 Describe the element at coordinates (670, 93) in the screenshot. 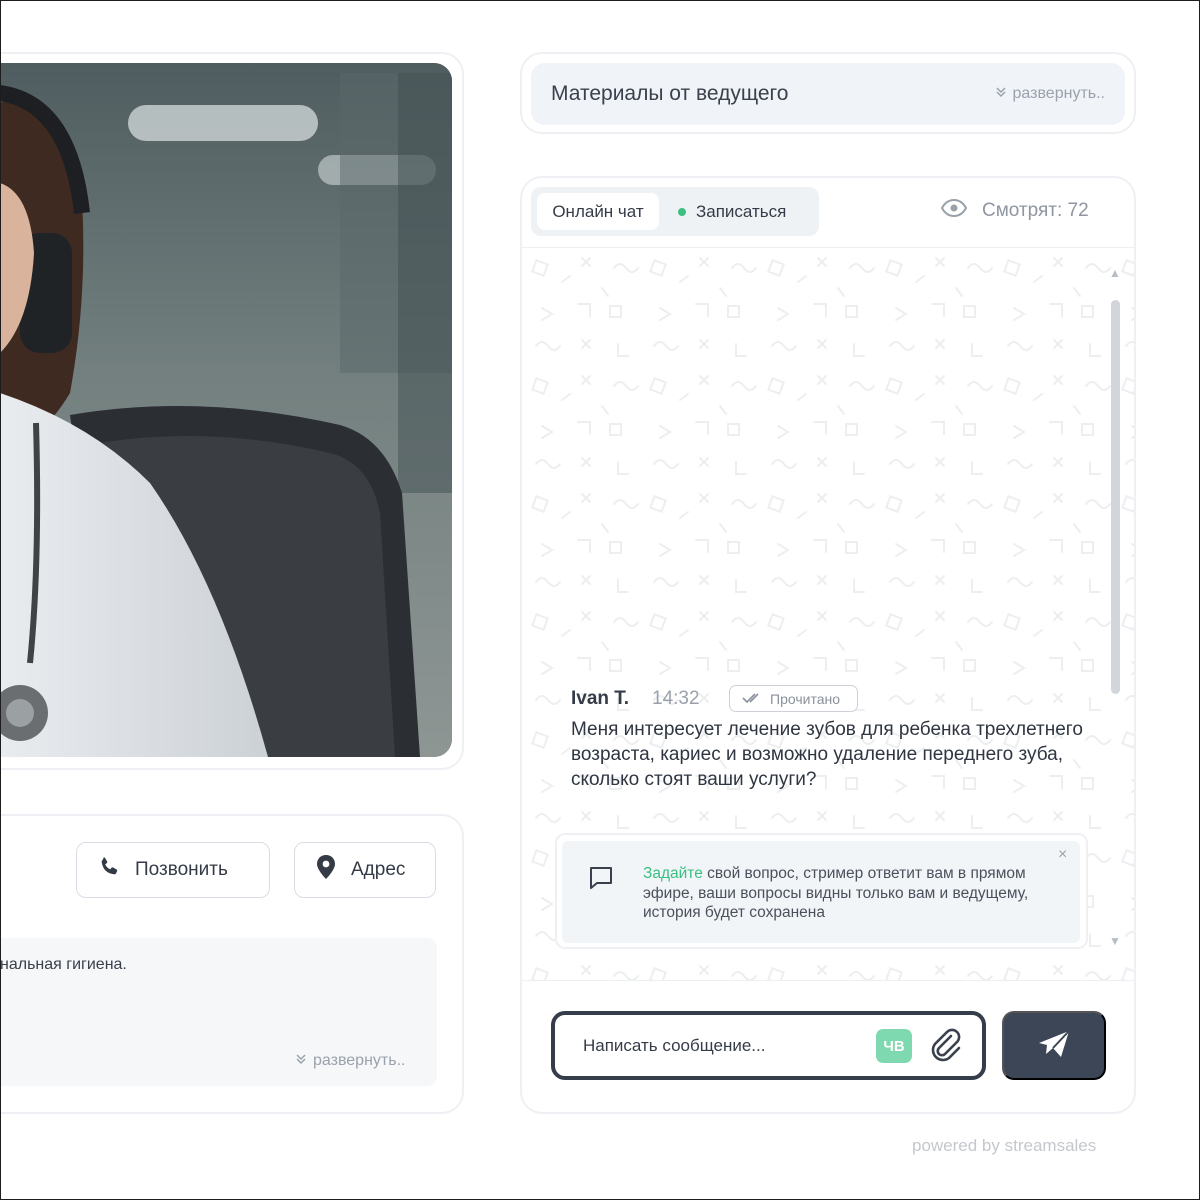

I see `materials-title: Материалы от ведущего` at that location.